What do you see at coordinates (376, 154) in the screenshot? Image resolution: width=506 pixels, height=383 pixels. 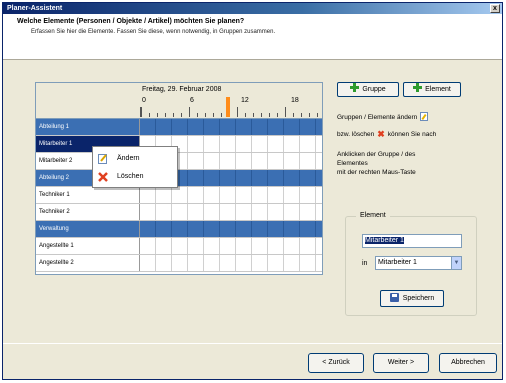 I see `info-line-3: Anklicken der Gruppe / des` at bounding box center [376, 154].